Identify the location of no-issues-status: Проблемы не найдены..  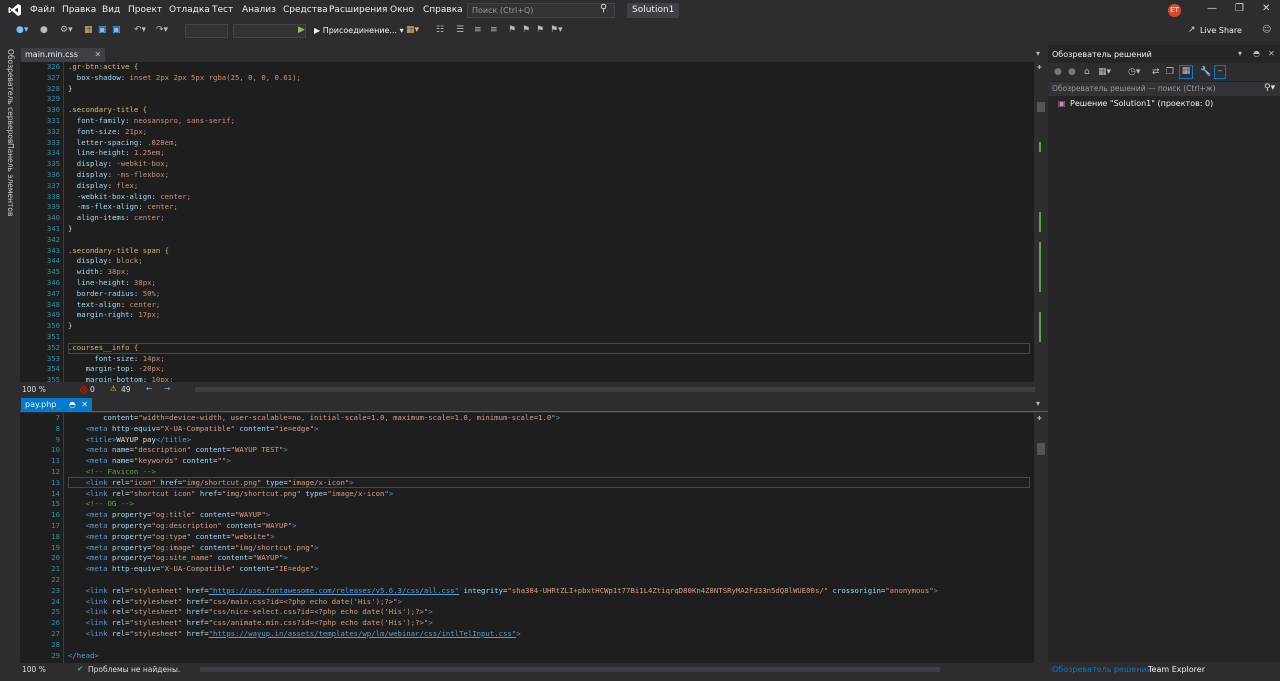
(134, 669).